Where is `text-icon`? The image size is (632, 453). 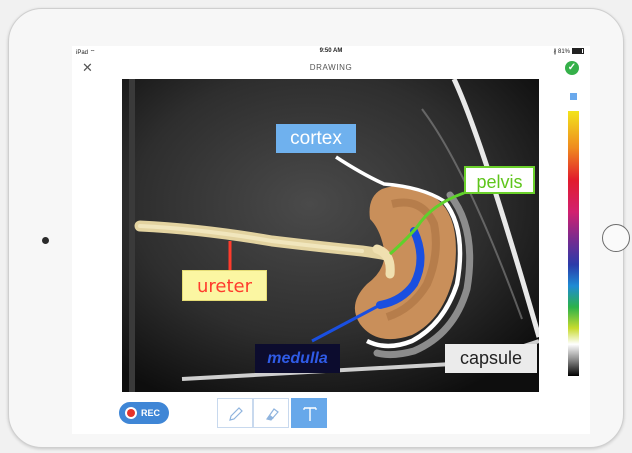 text-icon is located at coordinates (310, 414).